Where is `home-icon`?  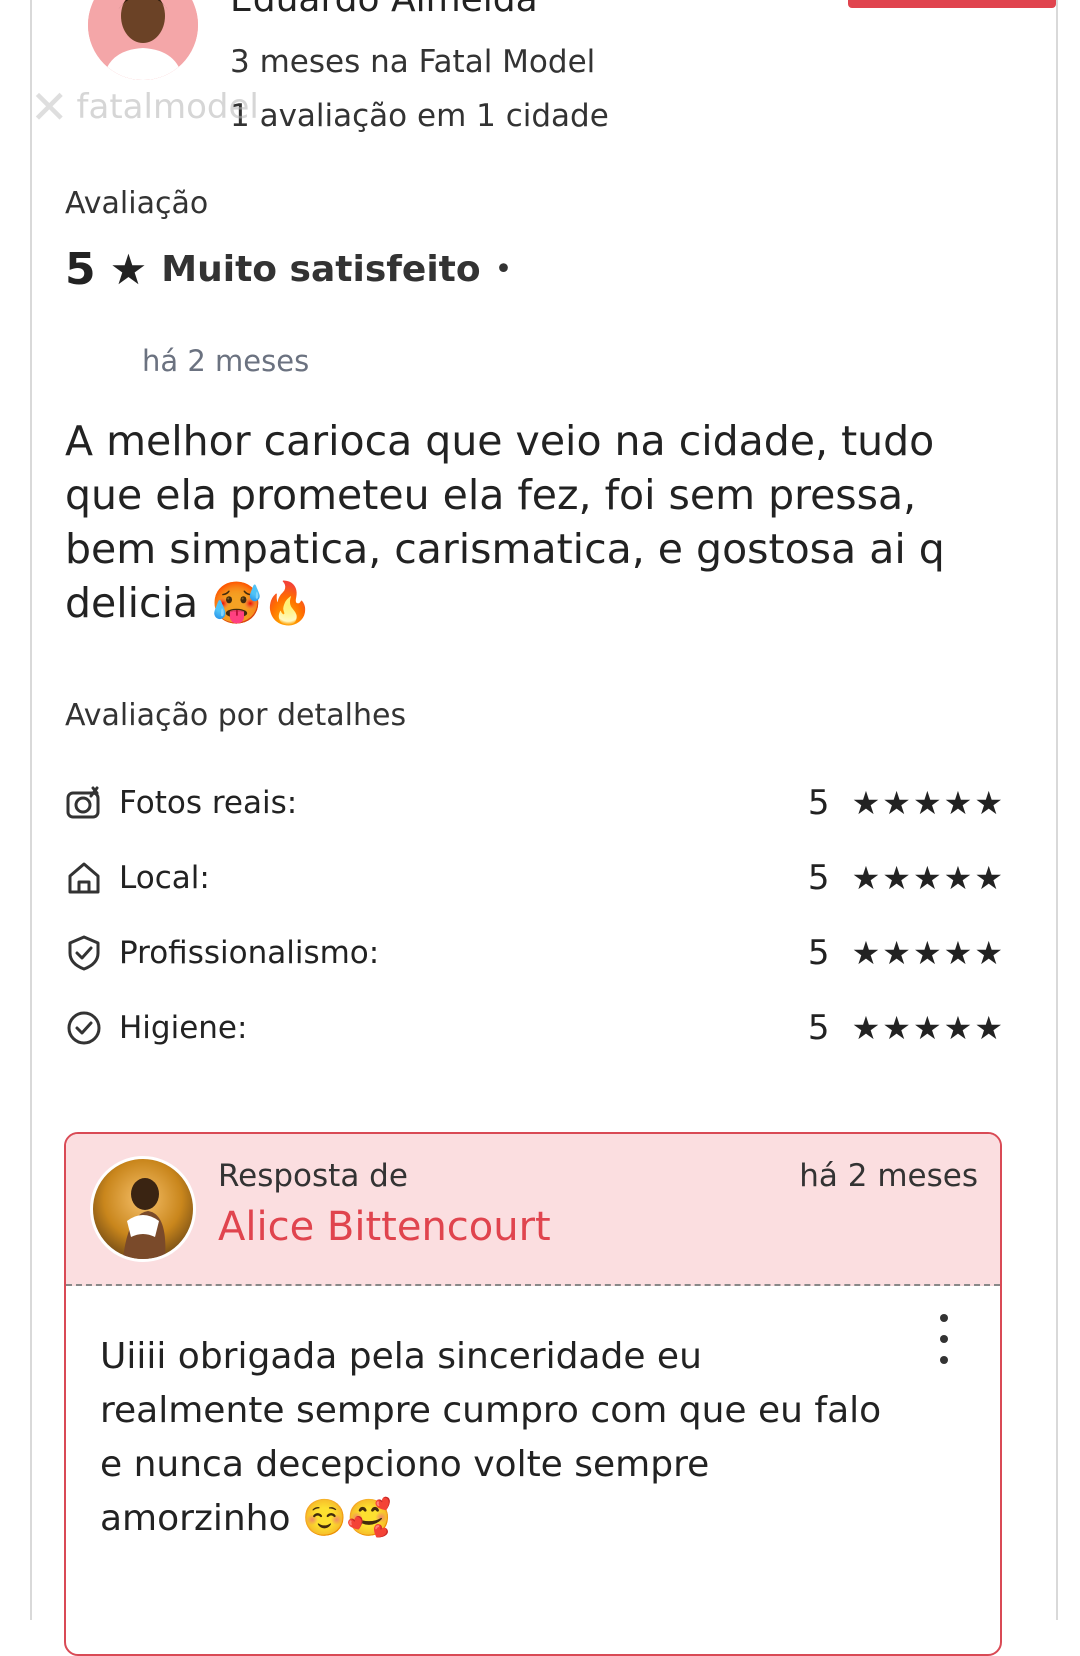 home-icon is located at coordinates (84, 878).